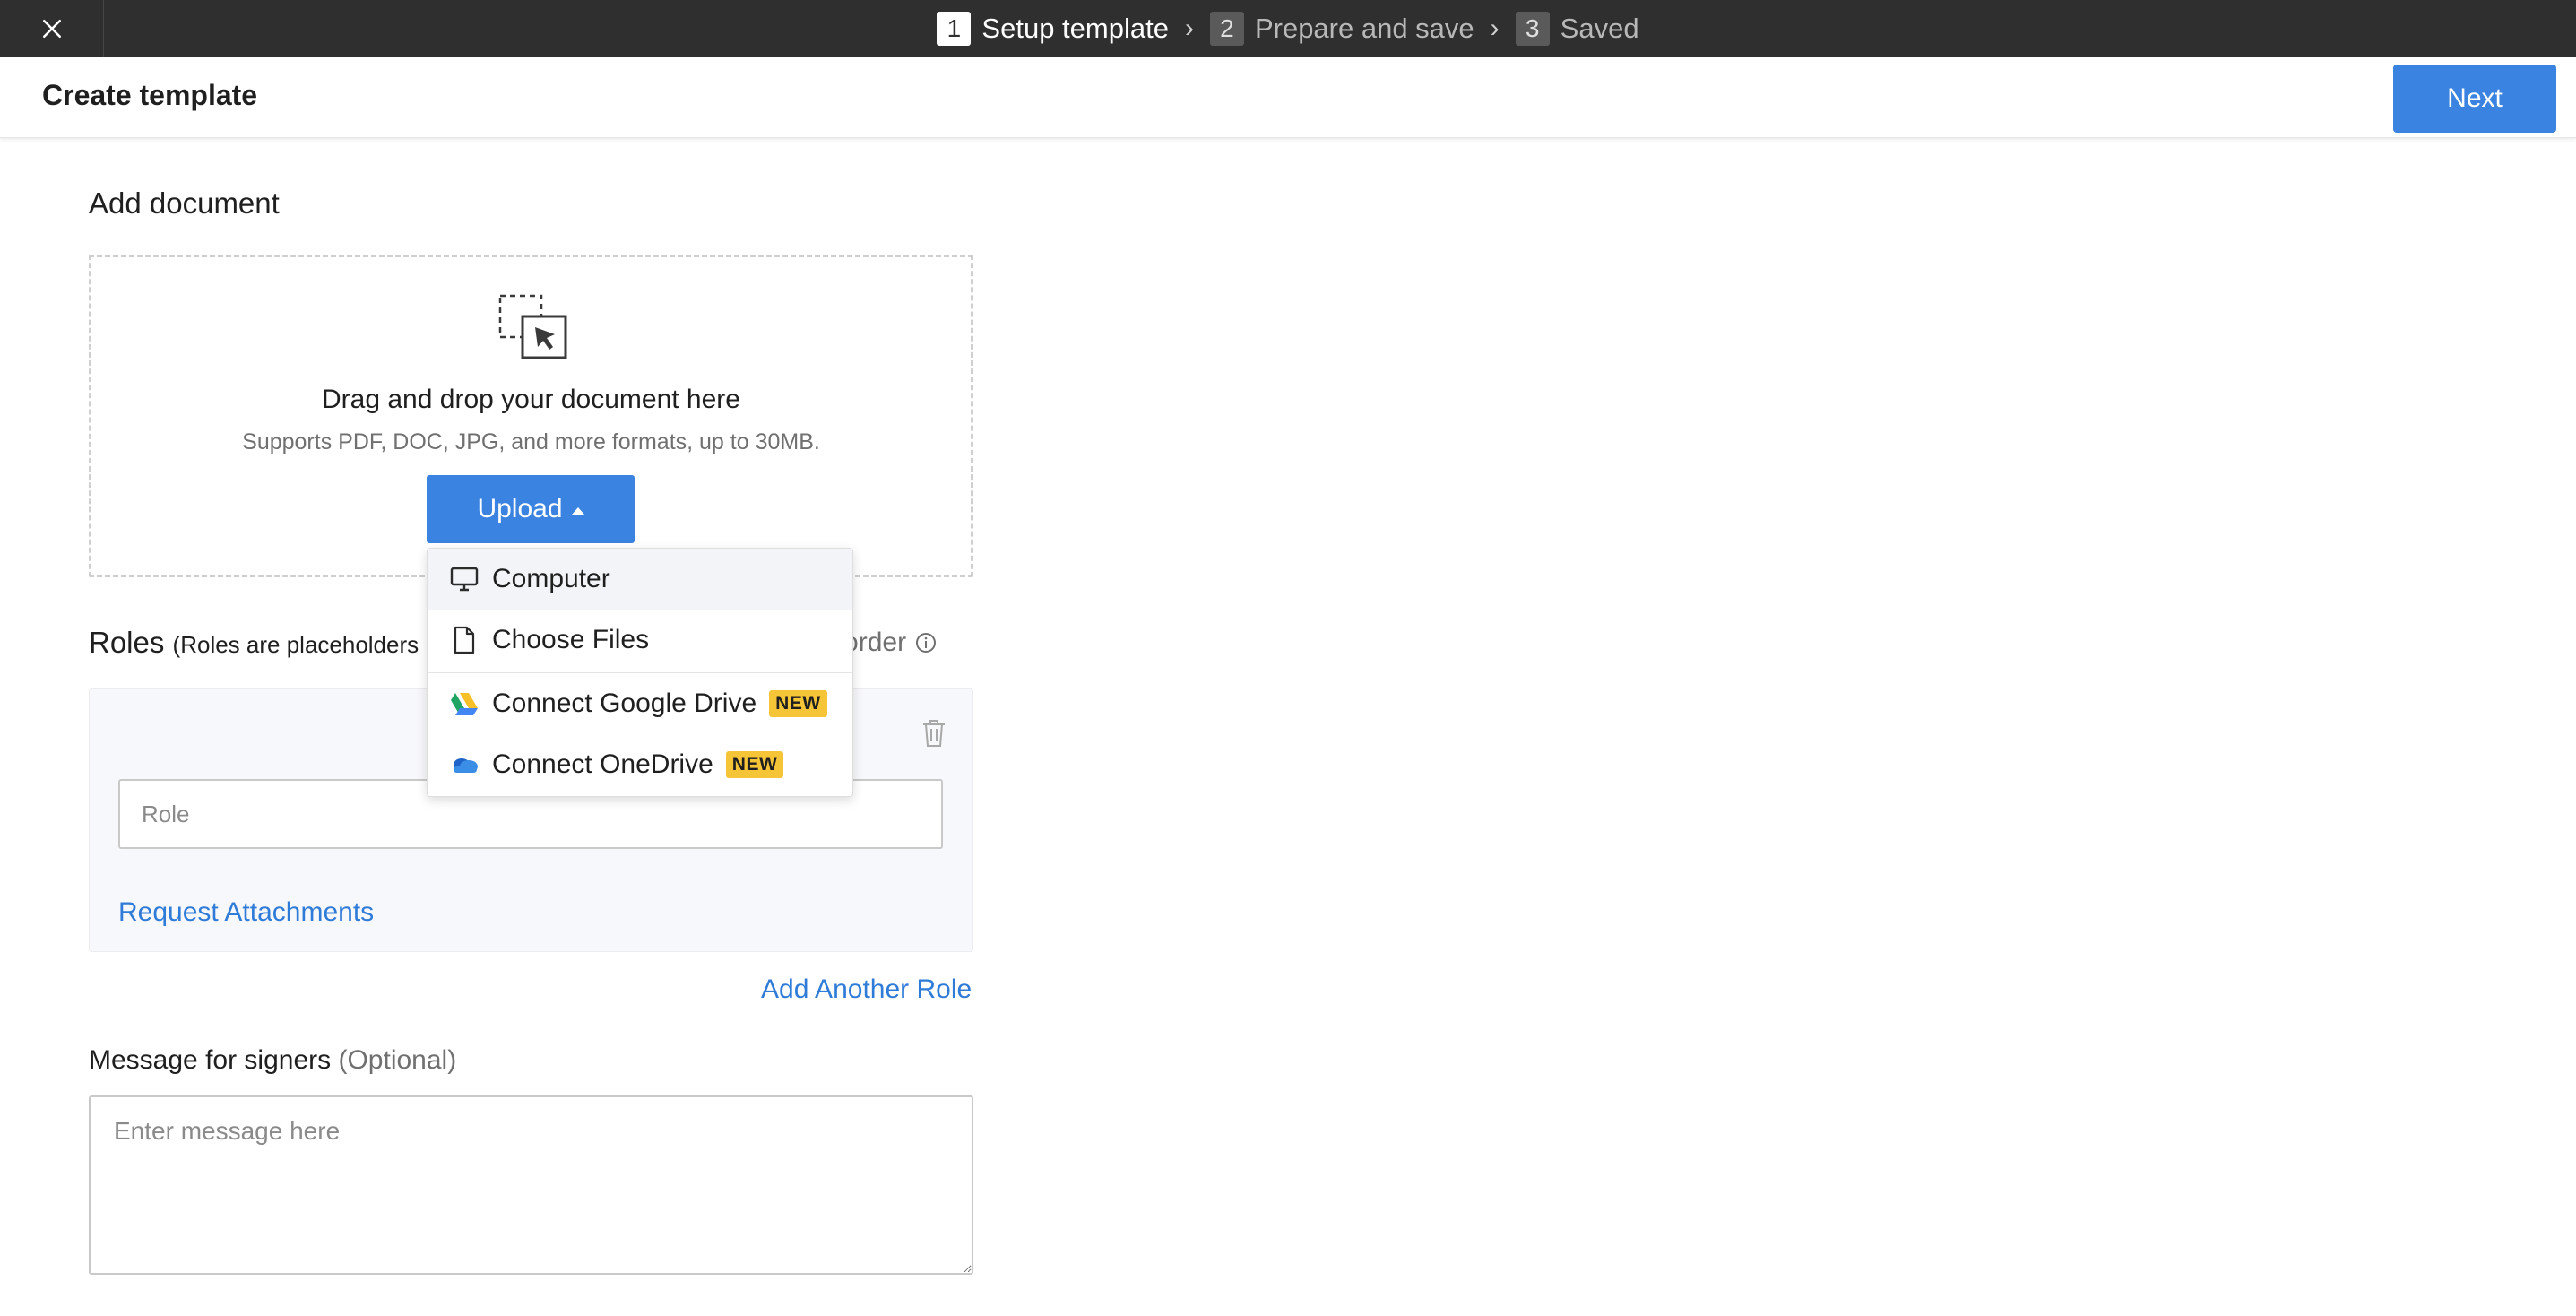 This screenshot has height=1316, width=2576. Describe the element at coordinates (464, 579) in the screenshot. I see `monitor-icon` at that location.